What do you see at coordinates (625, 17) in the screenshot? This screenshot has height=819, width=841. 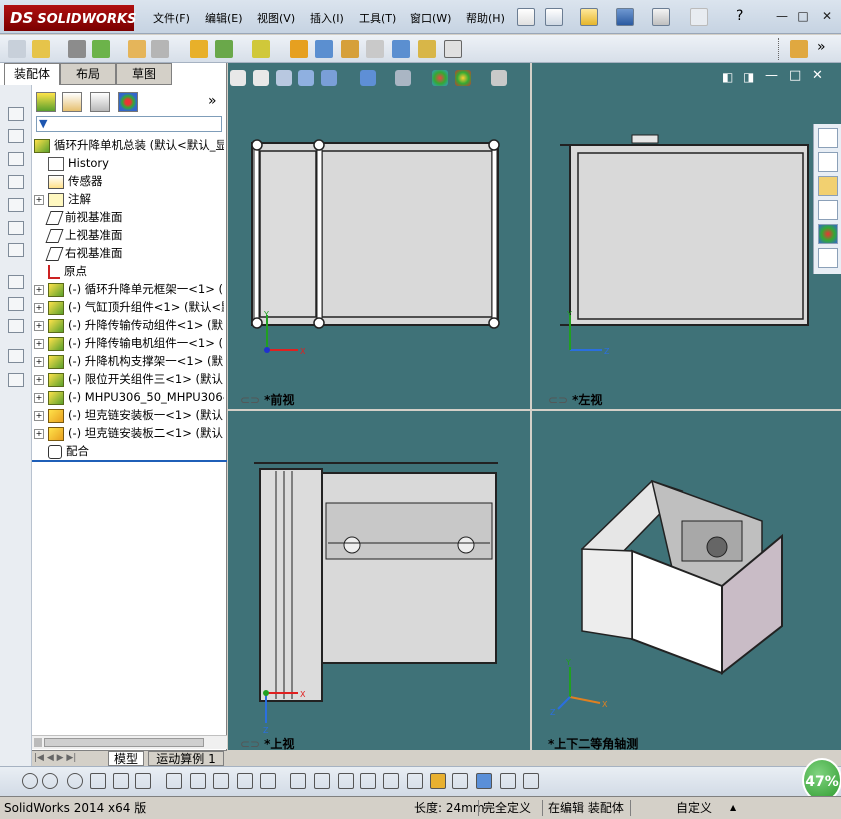 I see `save-icon` at bounding box center [625, 17].